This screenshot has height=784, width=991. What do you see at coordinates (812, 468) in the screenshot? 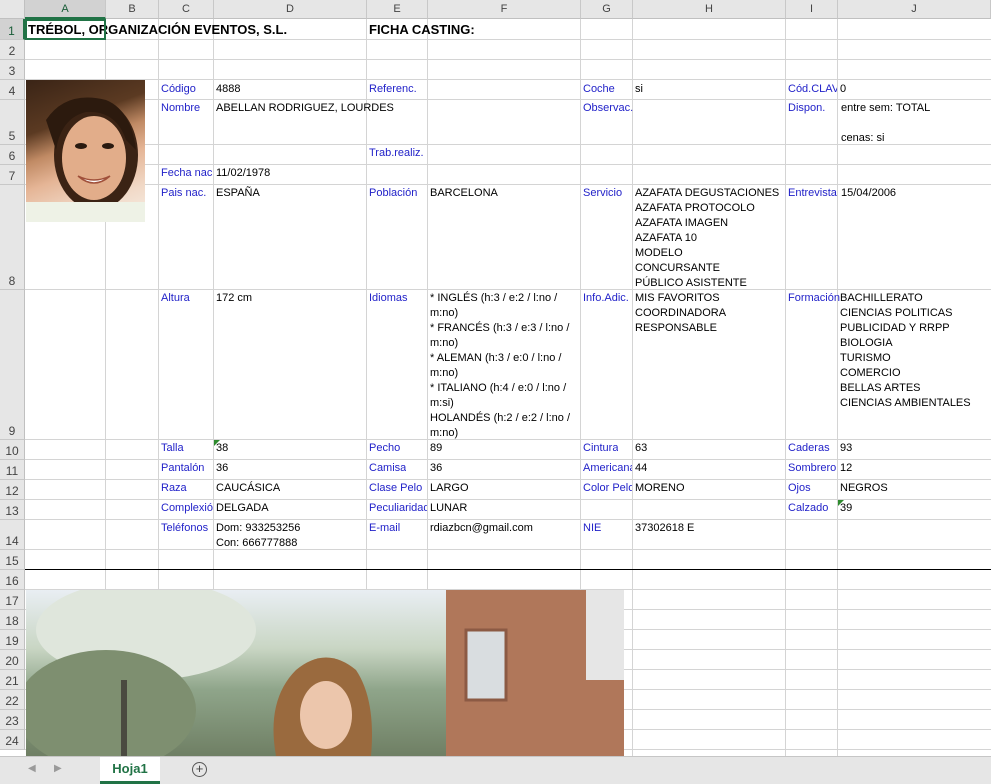
I see `label-sombrero: Sombrero` at bounding box center [812, 468].